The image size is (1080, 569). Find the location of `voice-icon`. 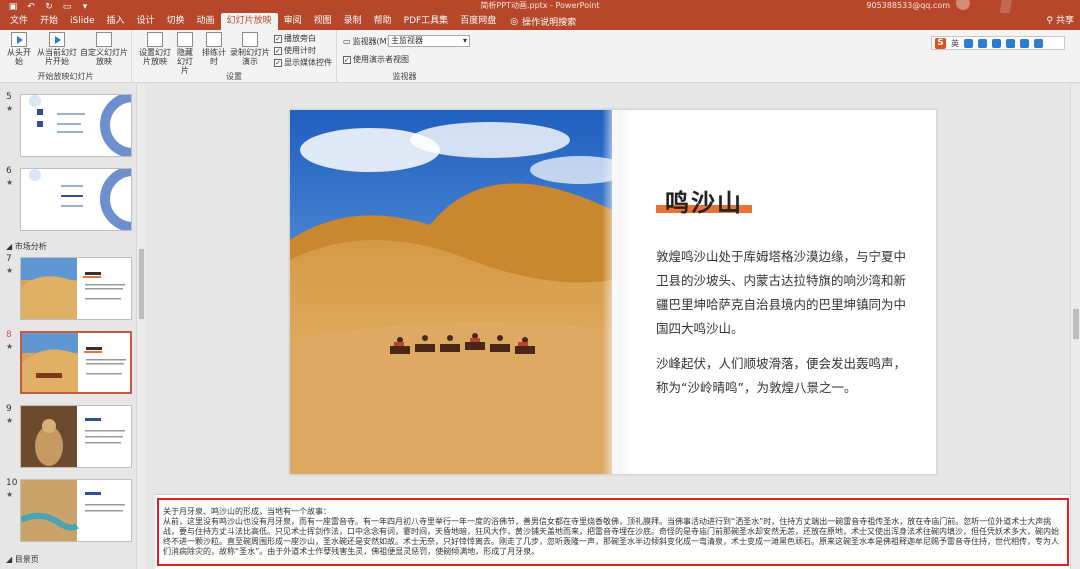

voice-icon is located at coordinates (982, 43).